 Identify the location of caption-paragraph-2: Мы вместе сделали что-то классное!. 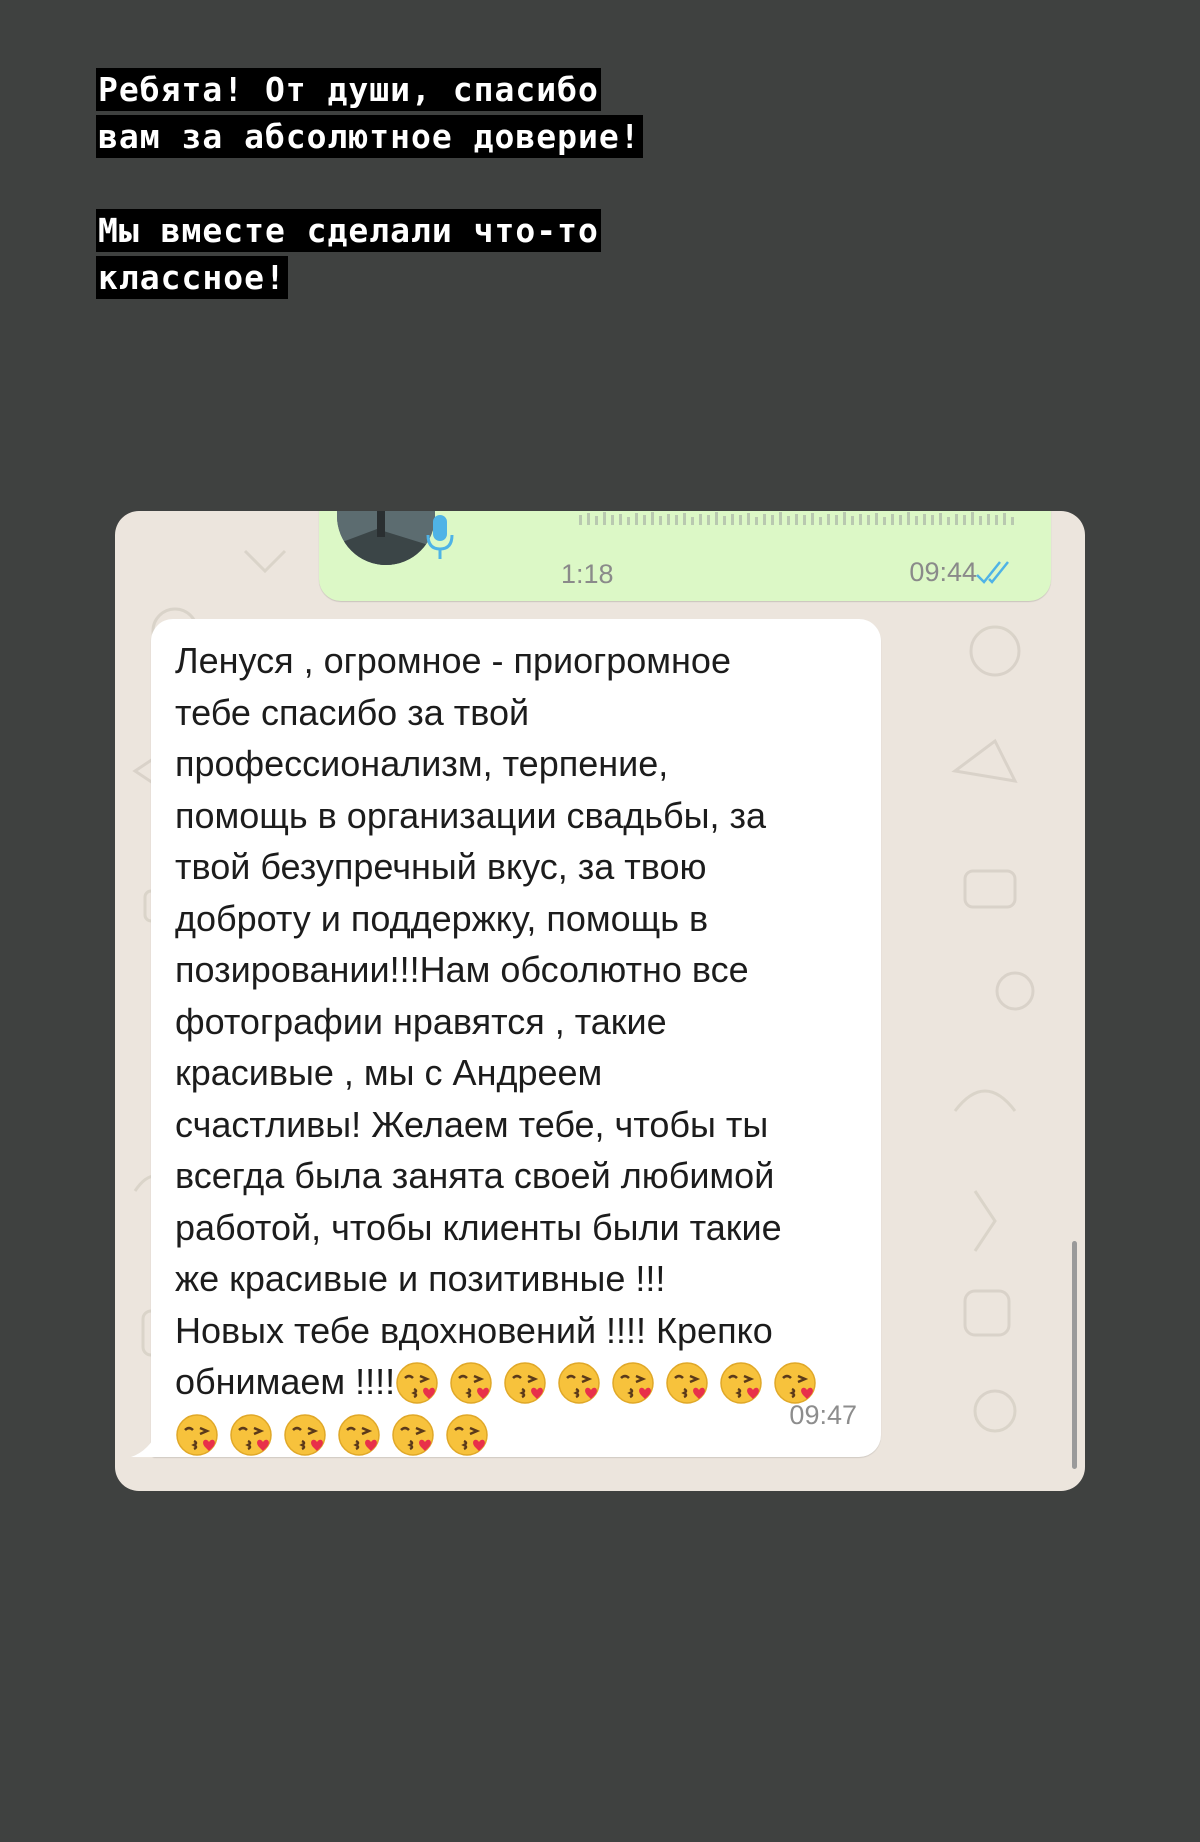
(369, 254).